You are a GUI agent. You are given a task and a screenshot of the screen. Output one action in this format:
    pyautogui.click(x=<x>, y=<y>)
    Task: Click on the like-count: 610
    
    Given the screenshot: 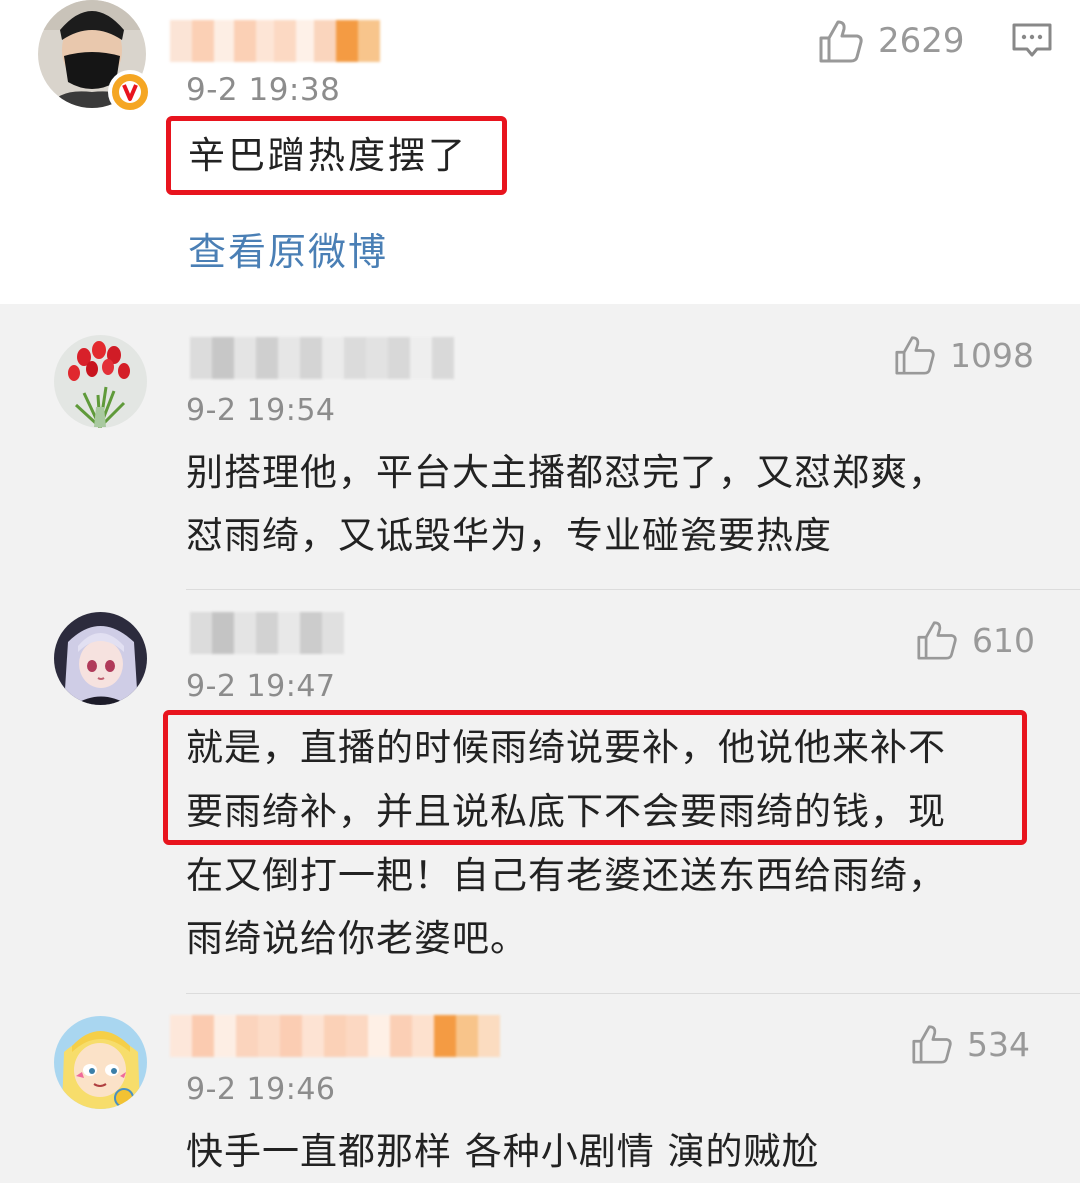 What is the action you would take?
    pyautogui.click(x=1003, y=640)
    